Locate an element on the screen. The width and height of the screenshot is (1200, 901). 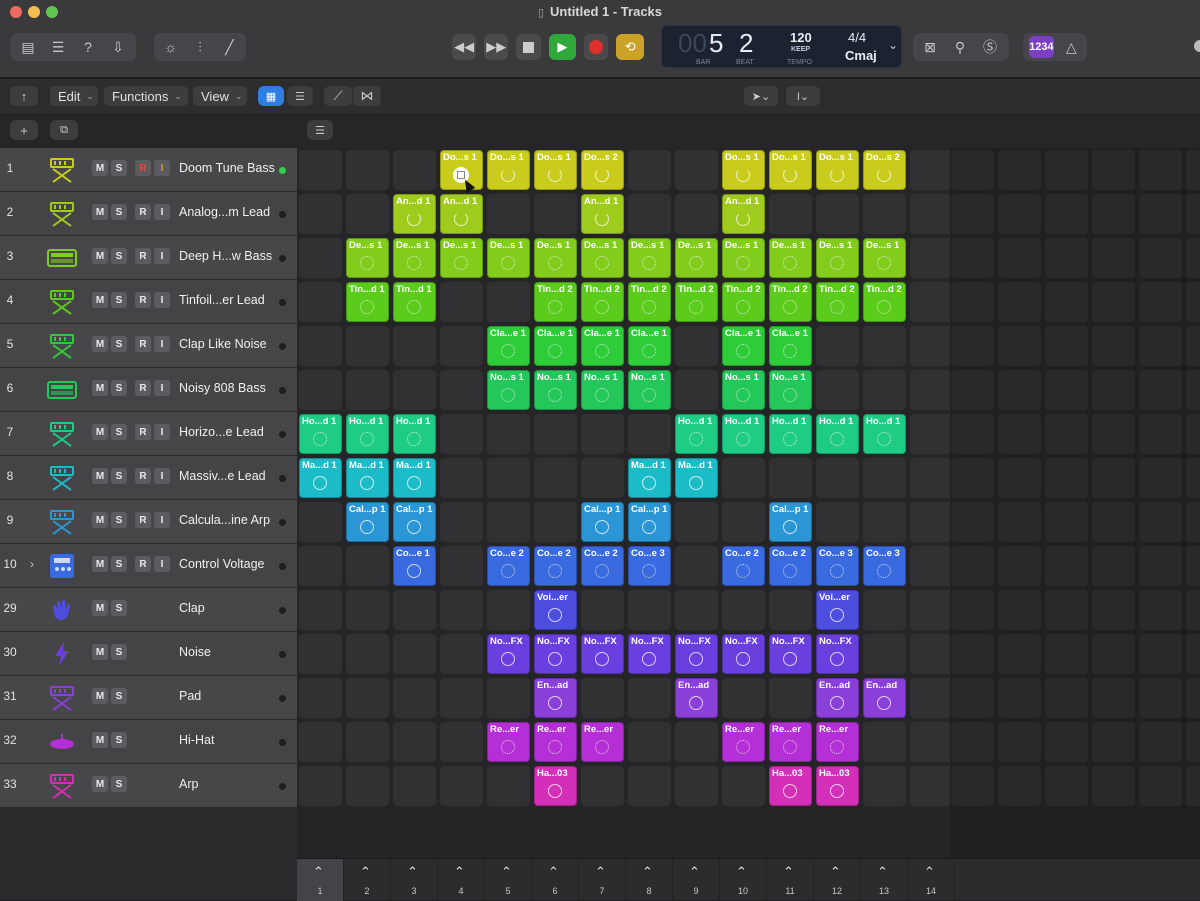
cell-clip: Do...s 1 is located at coordinates (508, 170).